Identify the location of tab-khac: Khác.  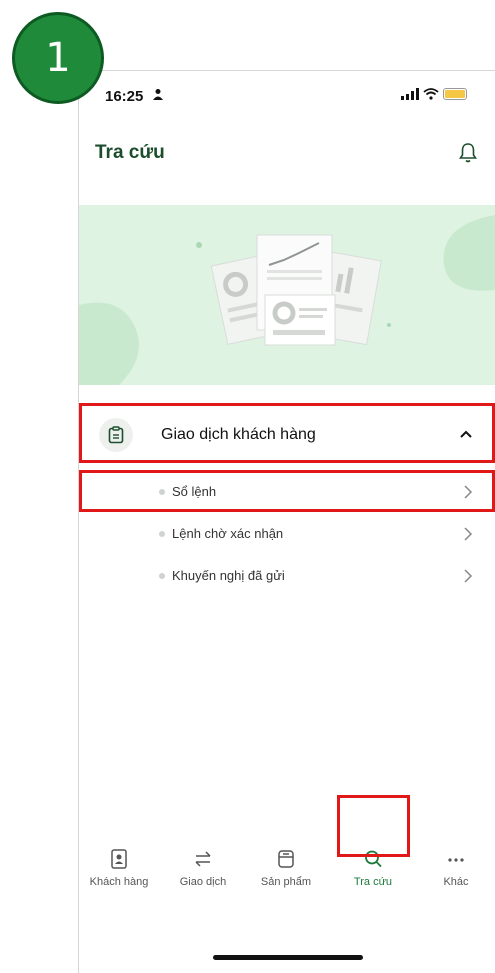
(455, 878).